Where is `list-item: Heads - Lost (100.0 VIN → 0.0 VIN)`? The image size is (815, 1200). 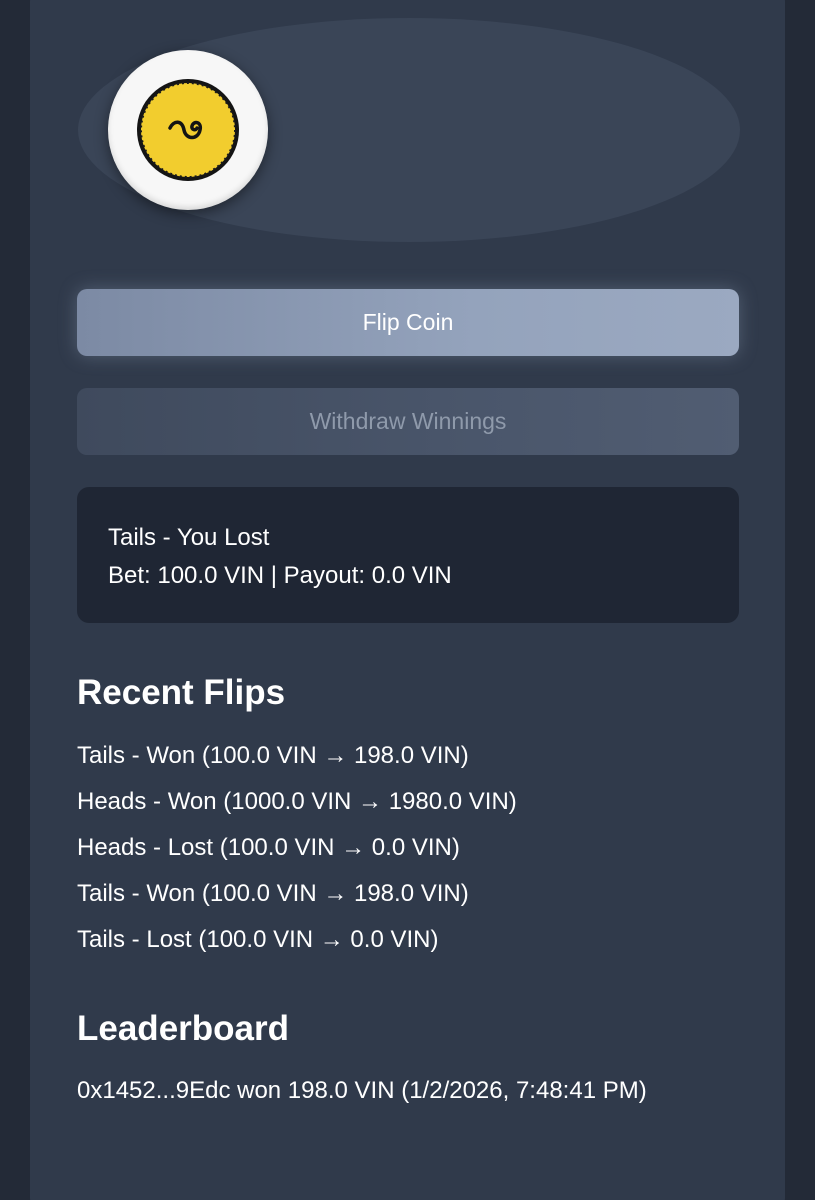 list-item: Heads - Lost (100.0 VIN → 0.0 VIN) is located at coordinates (268, 847).